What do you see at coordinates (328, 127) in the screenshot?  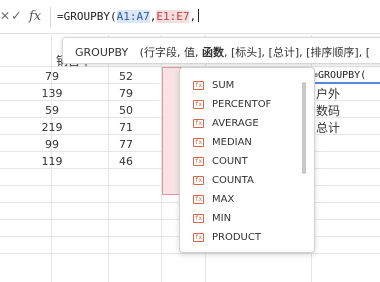 I see `result-cell: 总计` at bounding box center [328, 127].